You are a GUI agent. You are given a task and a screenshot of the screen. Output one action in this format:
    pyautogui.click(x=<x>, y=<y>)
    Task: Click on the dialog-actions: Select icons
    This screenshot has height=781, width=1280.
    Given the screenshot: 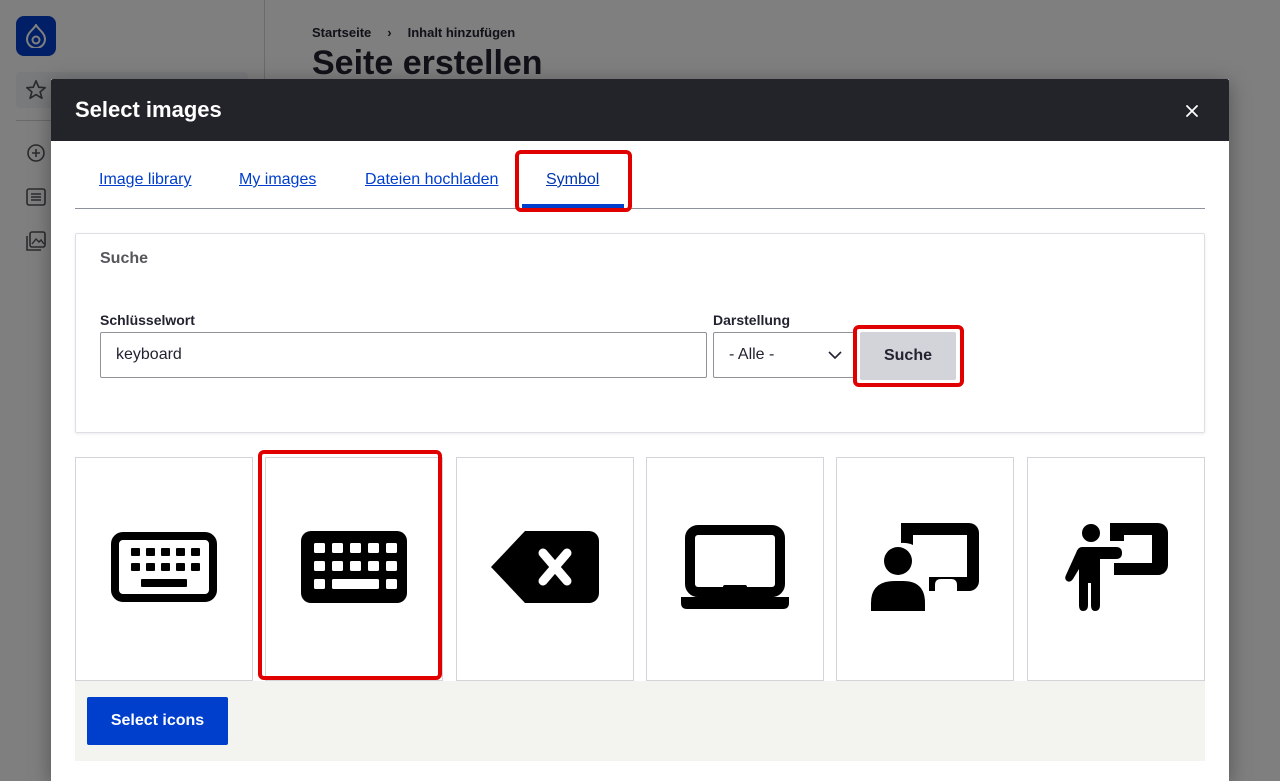 What is the action you would take?
    pyautogui.click(x=640, y=721)
    